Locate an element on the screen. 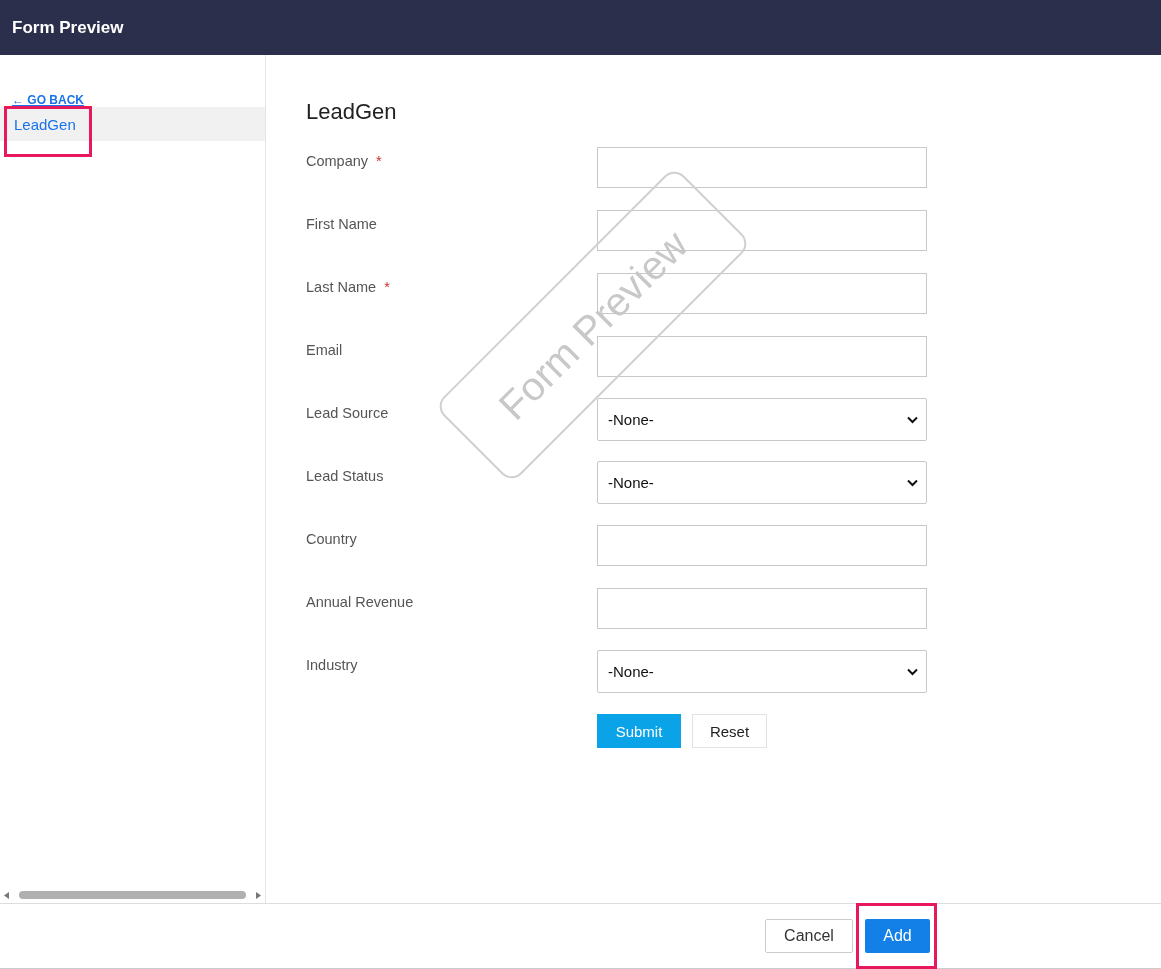  go-back-link: ← GO BACK is located at coordinates (48, 100).